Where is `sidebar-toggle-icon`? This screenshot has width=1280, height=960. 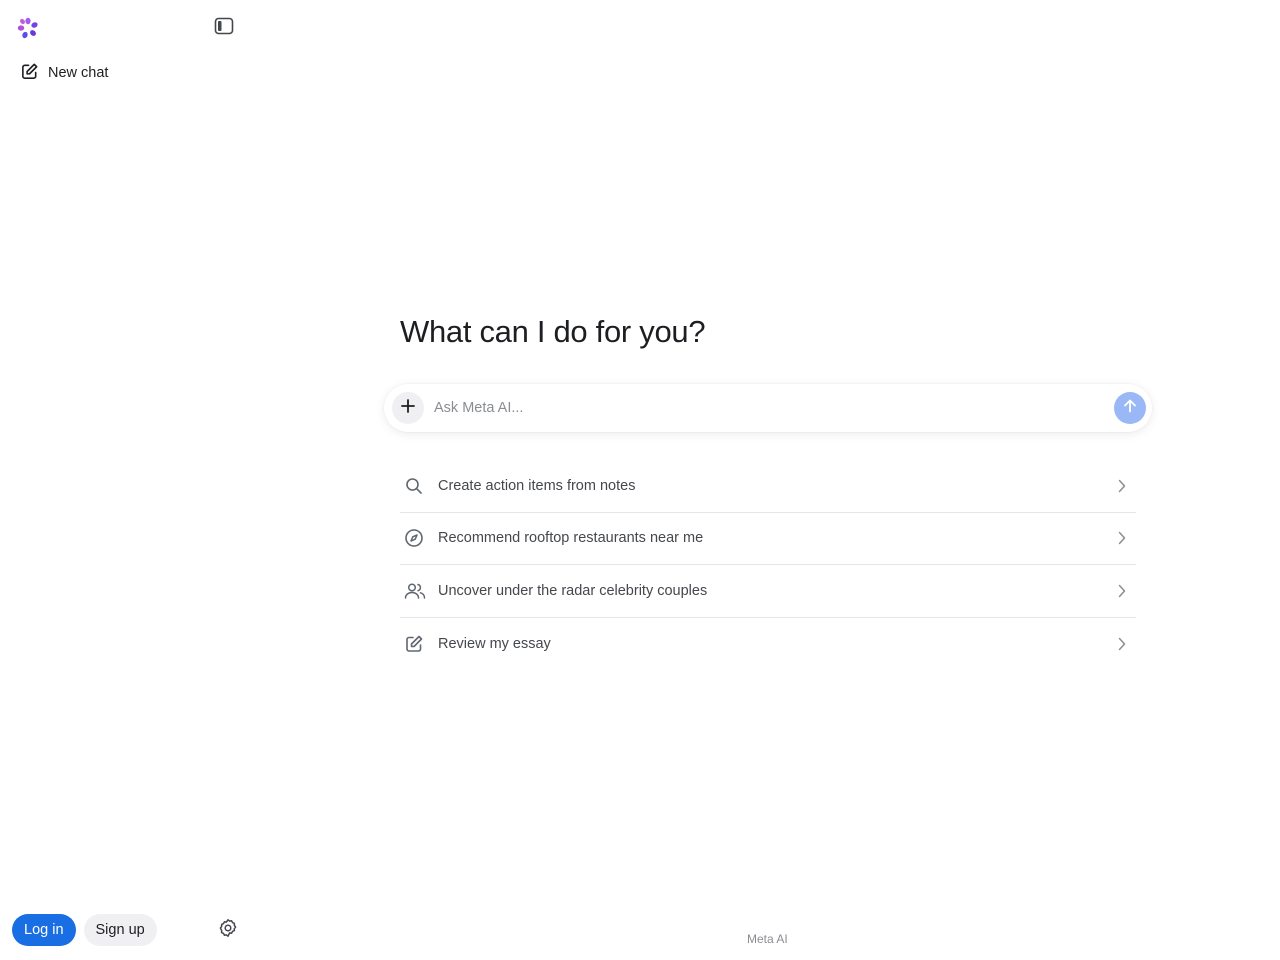
sidebar-toggle-icon is located at coordinates (224, 28).